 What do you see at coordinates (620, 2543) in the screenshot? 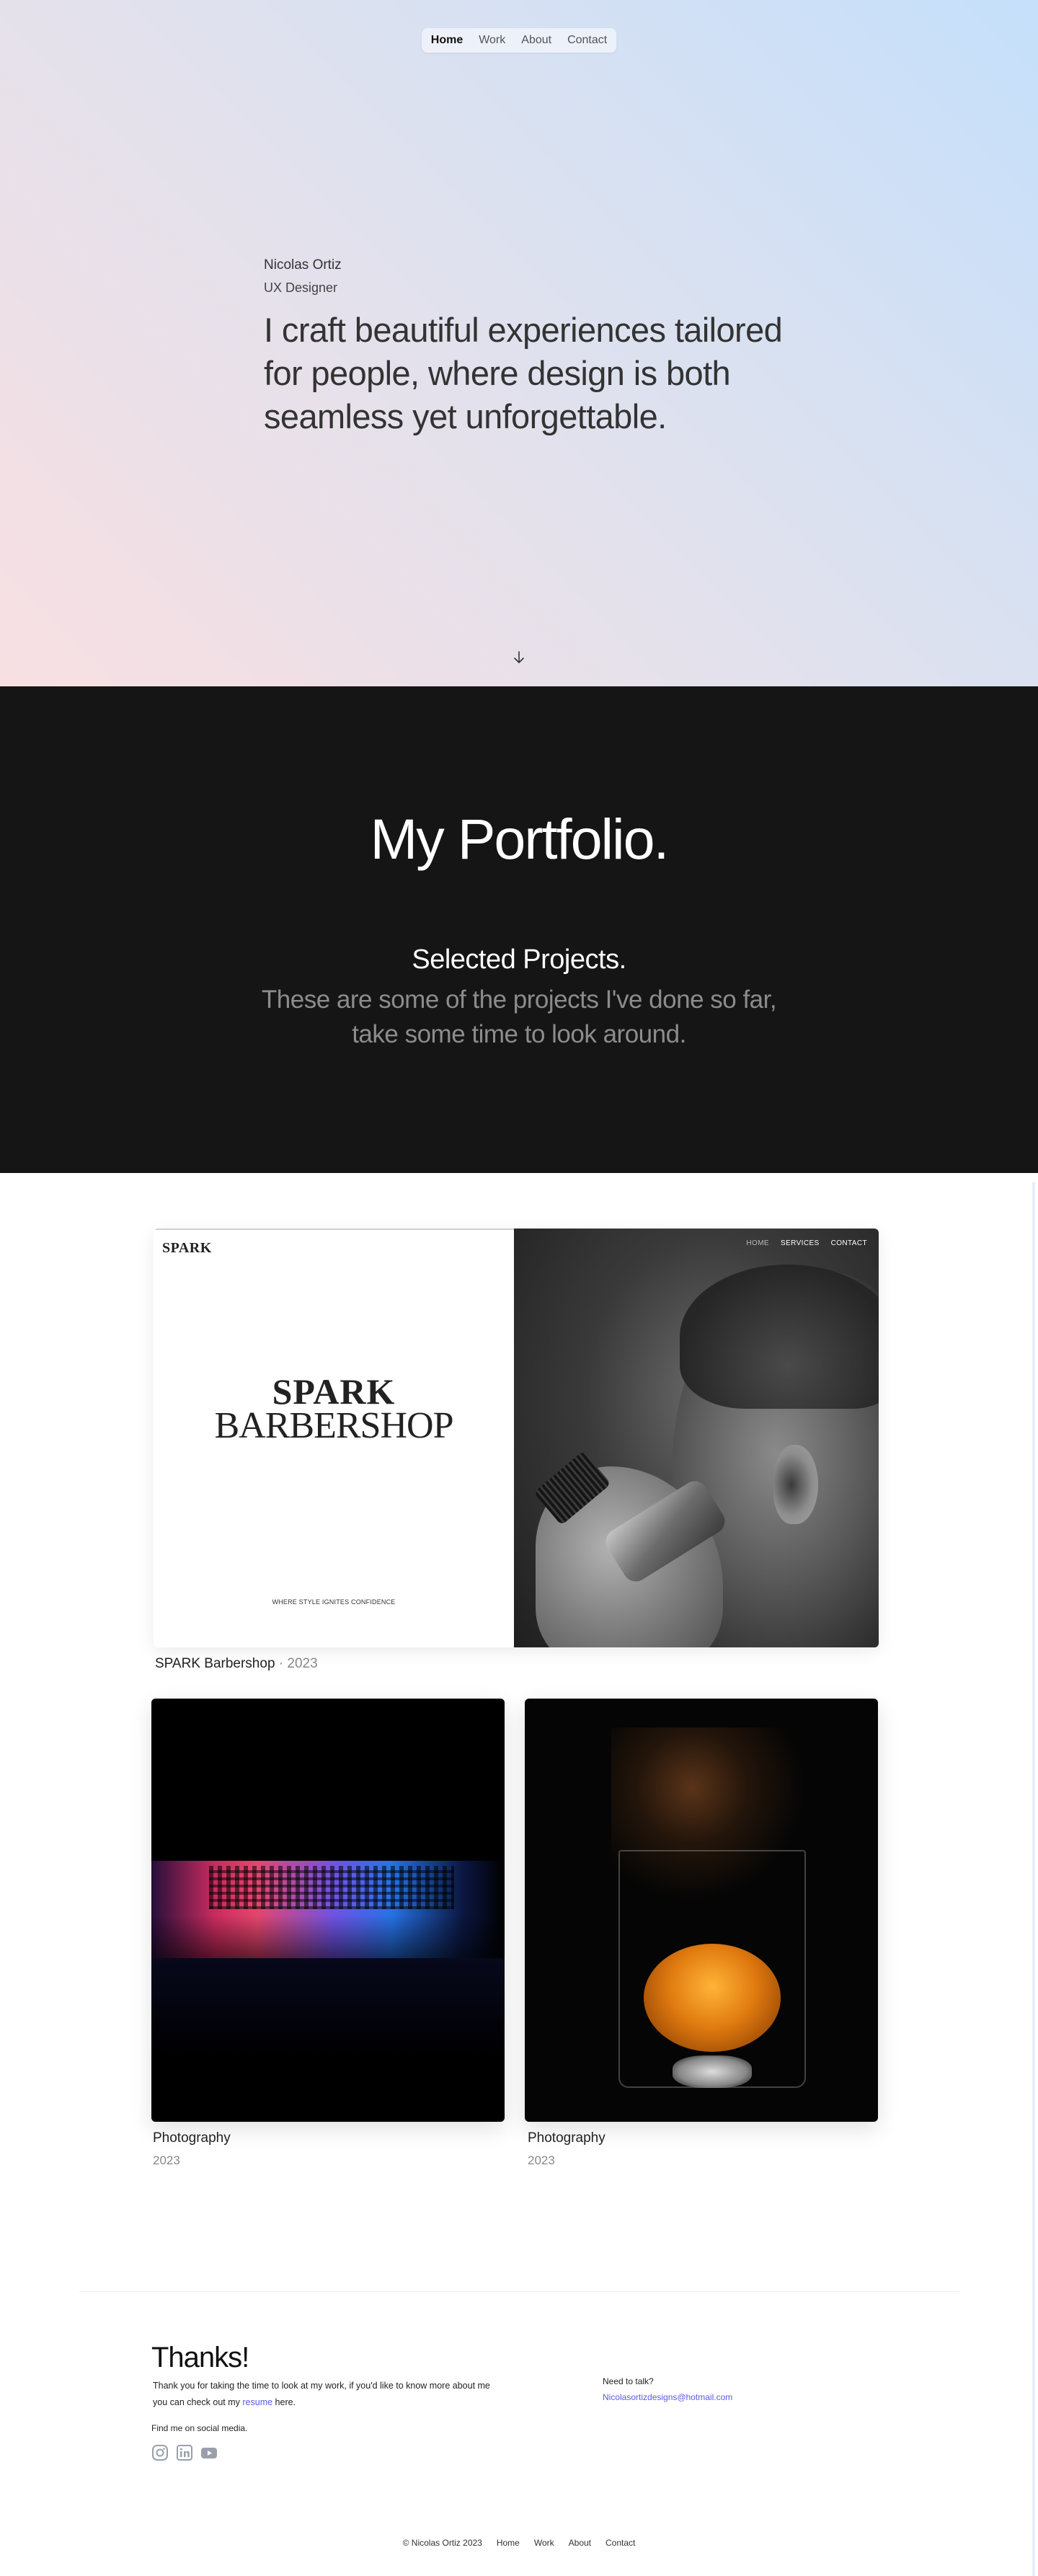
I see `footer-link-contact: Contact` at bounding box center [620, 2543].